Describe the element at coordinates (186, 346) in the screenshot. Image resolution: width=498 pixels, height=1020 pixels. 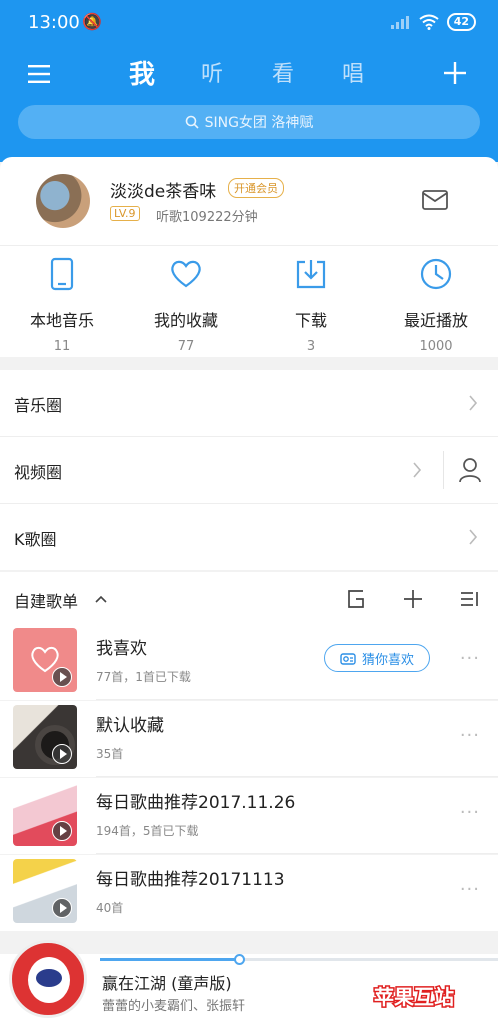
I see `quick-count: 77` at that location.